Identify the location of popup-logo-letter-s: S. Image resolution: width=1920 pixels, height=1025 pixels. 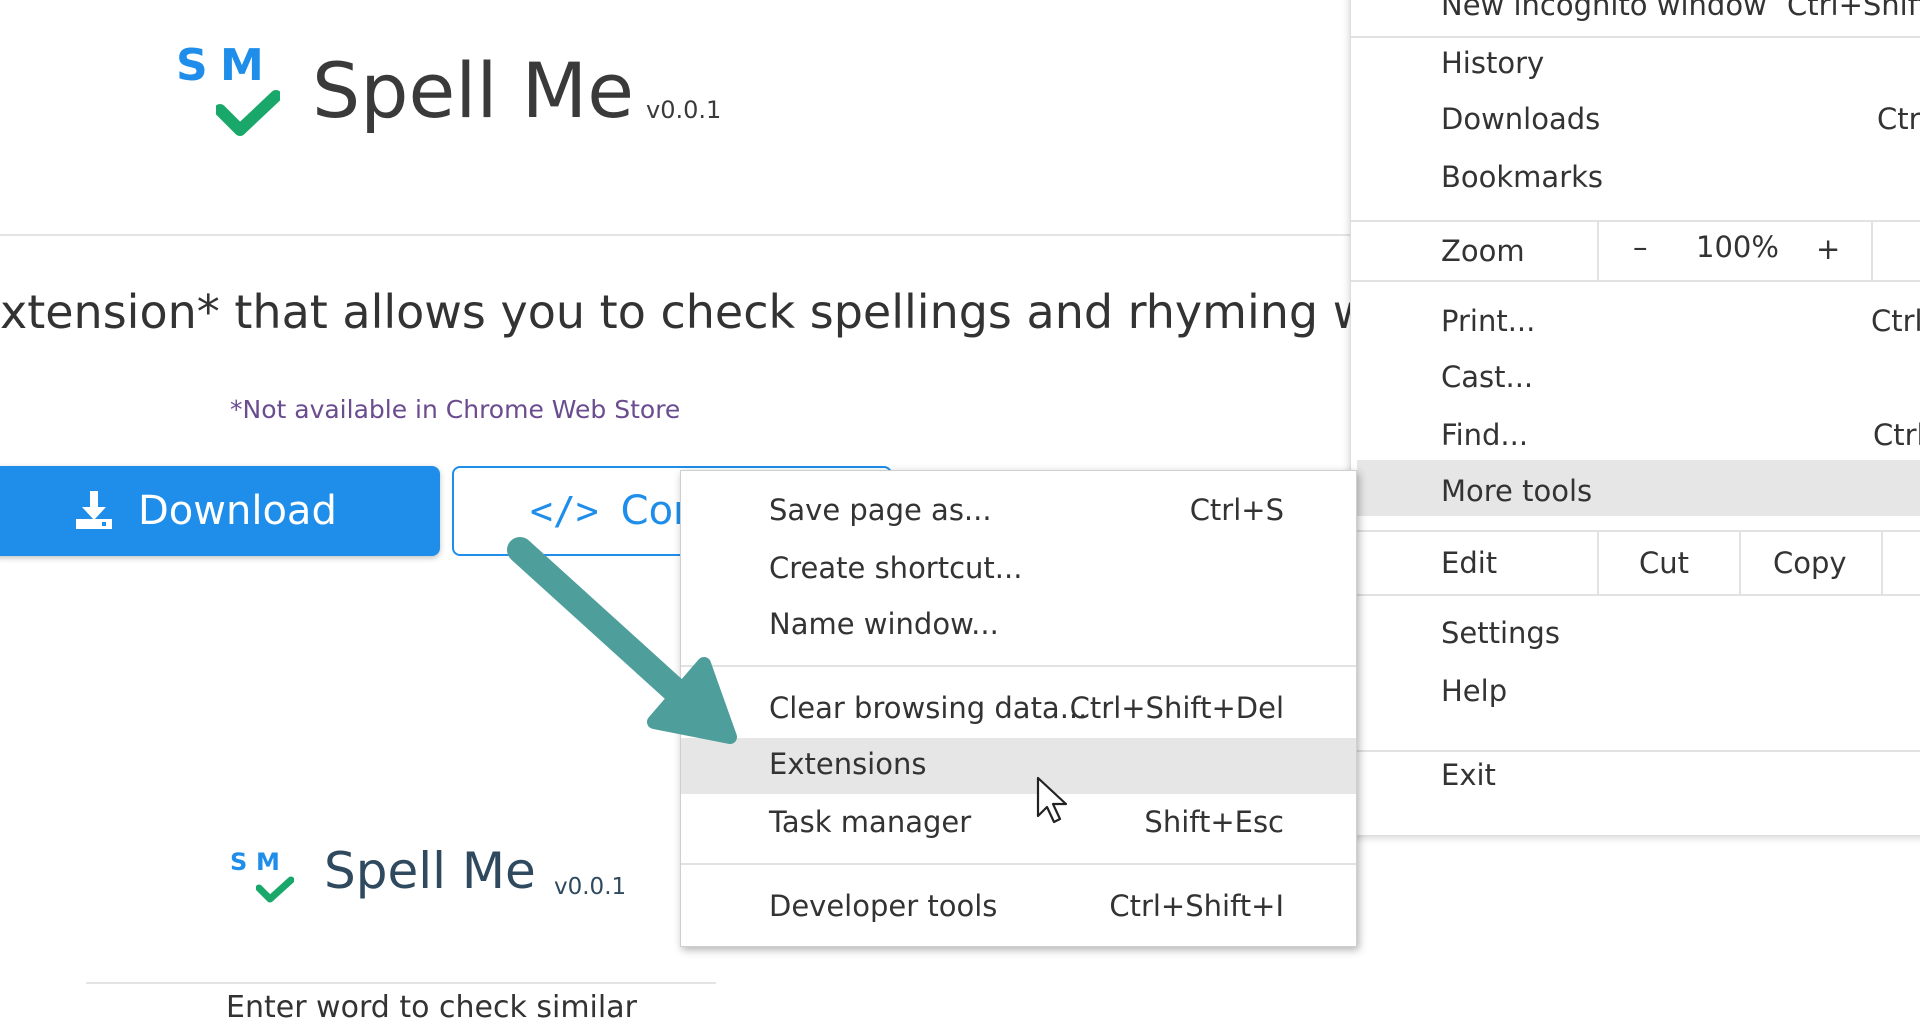
(239, 862).